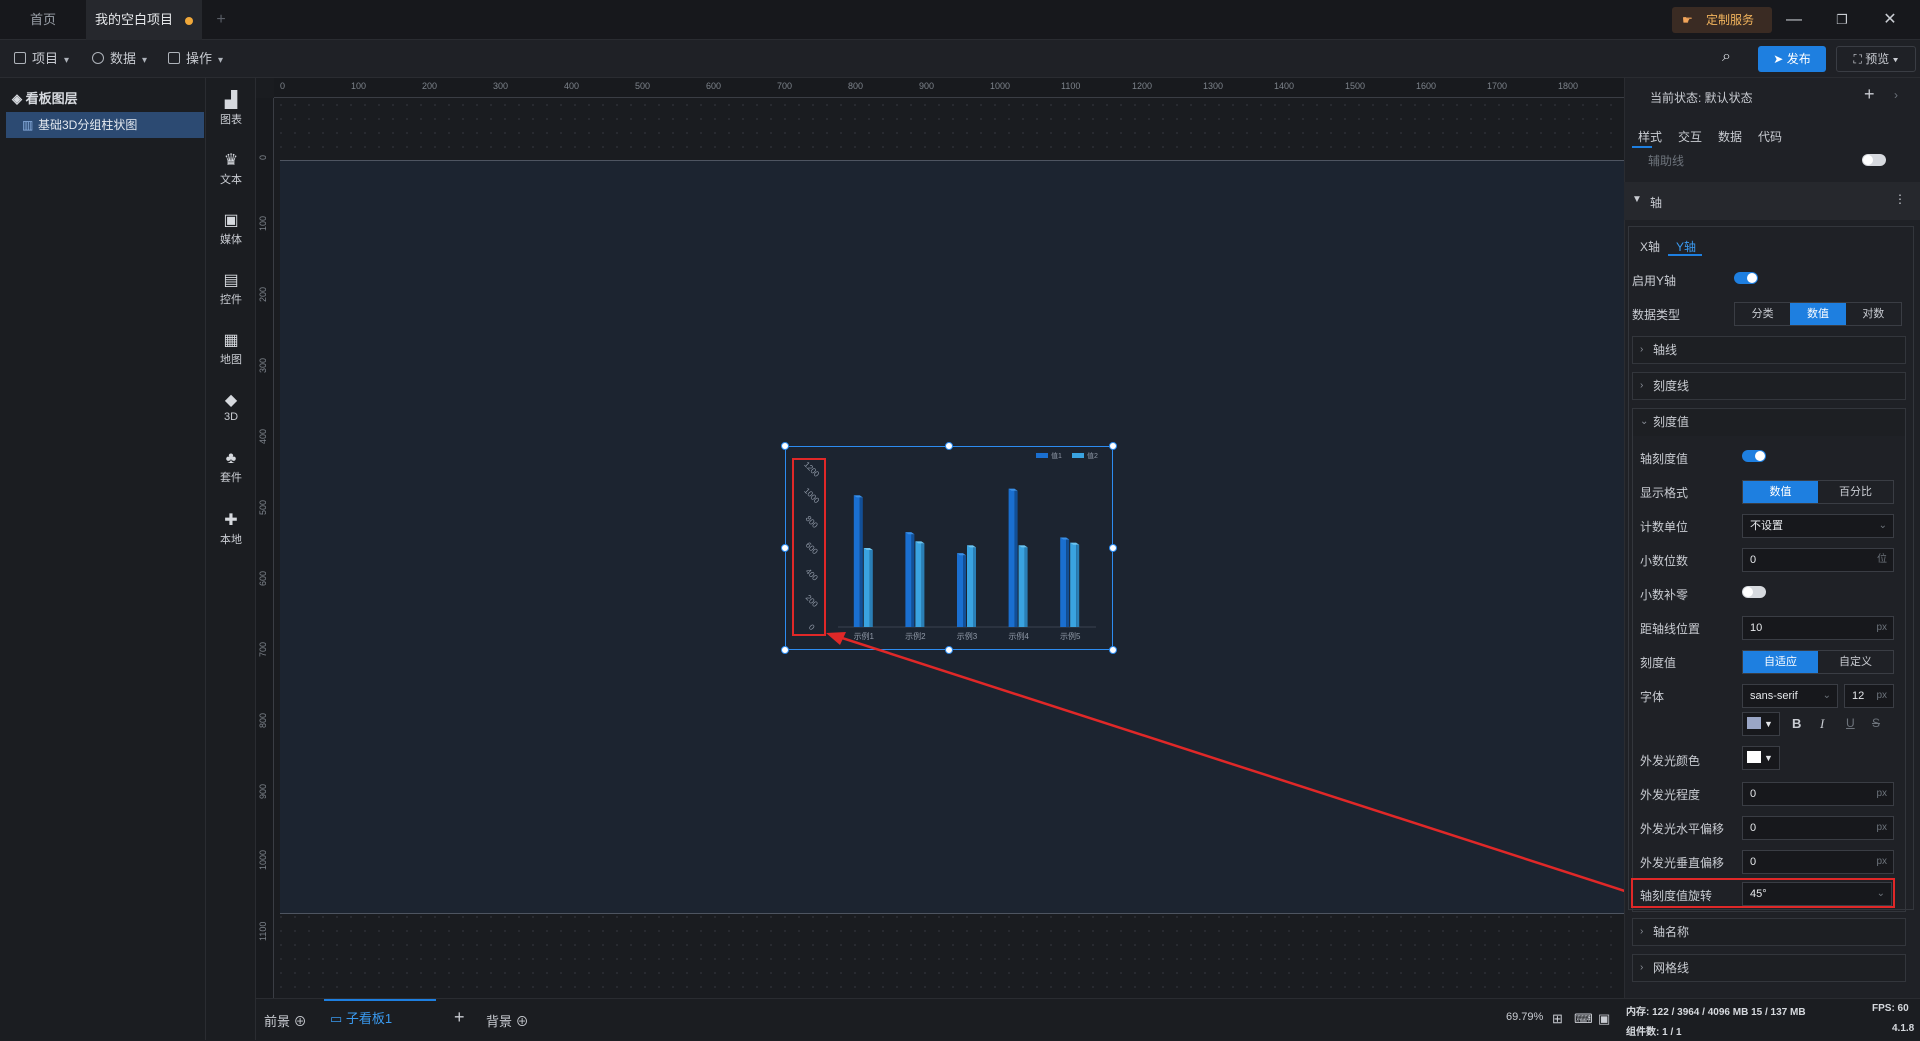  What do you see at coordinates (1869, 94) in the screenshot?
I see `add-state-plus-icon: +` at bounding box center [1869, 94].